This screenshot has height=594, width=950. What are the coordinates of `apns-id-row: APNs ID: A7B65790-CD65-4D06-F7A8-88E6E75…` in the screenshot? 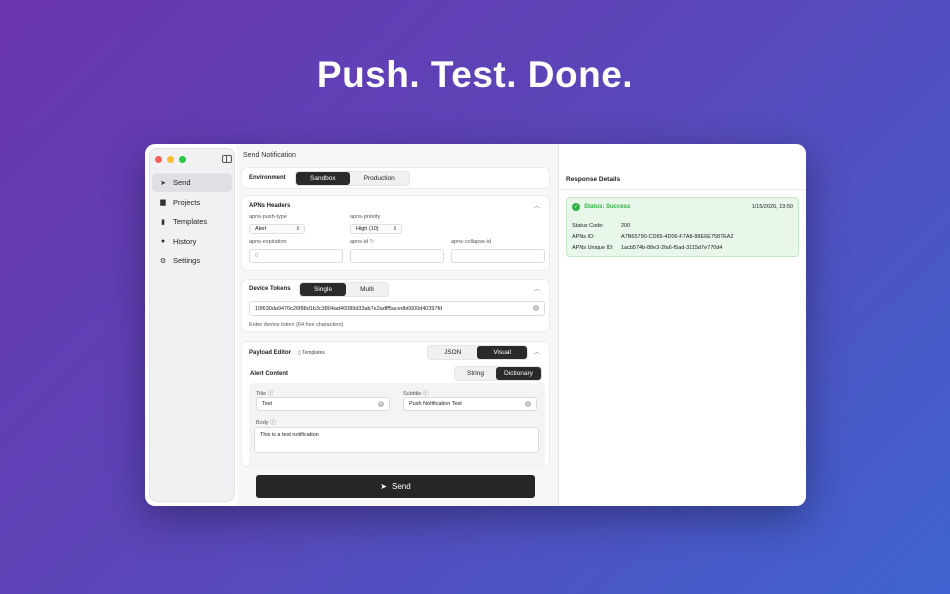 It's located at (653, 237).